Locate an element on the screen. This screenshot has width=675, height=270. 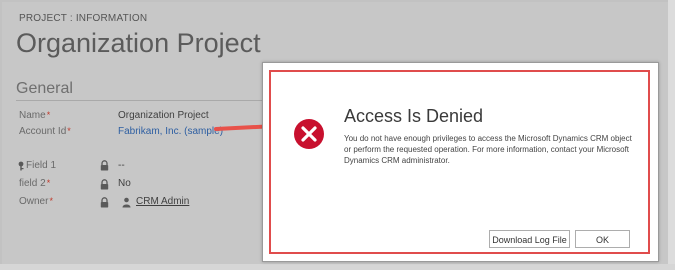
dialog-title: Access Is Denied is located at coordinates (414, 116).